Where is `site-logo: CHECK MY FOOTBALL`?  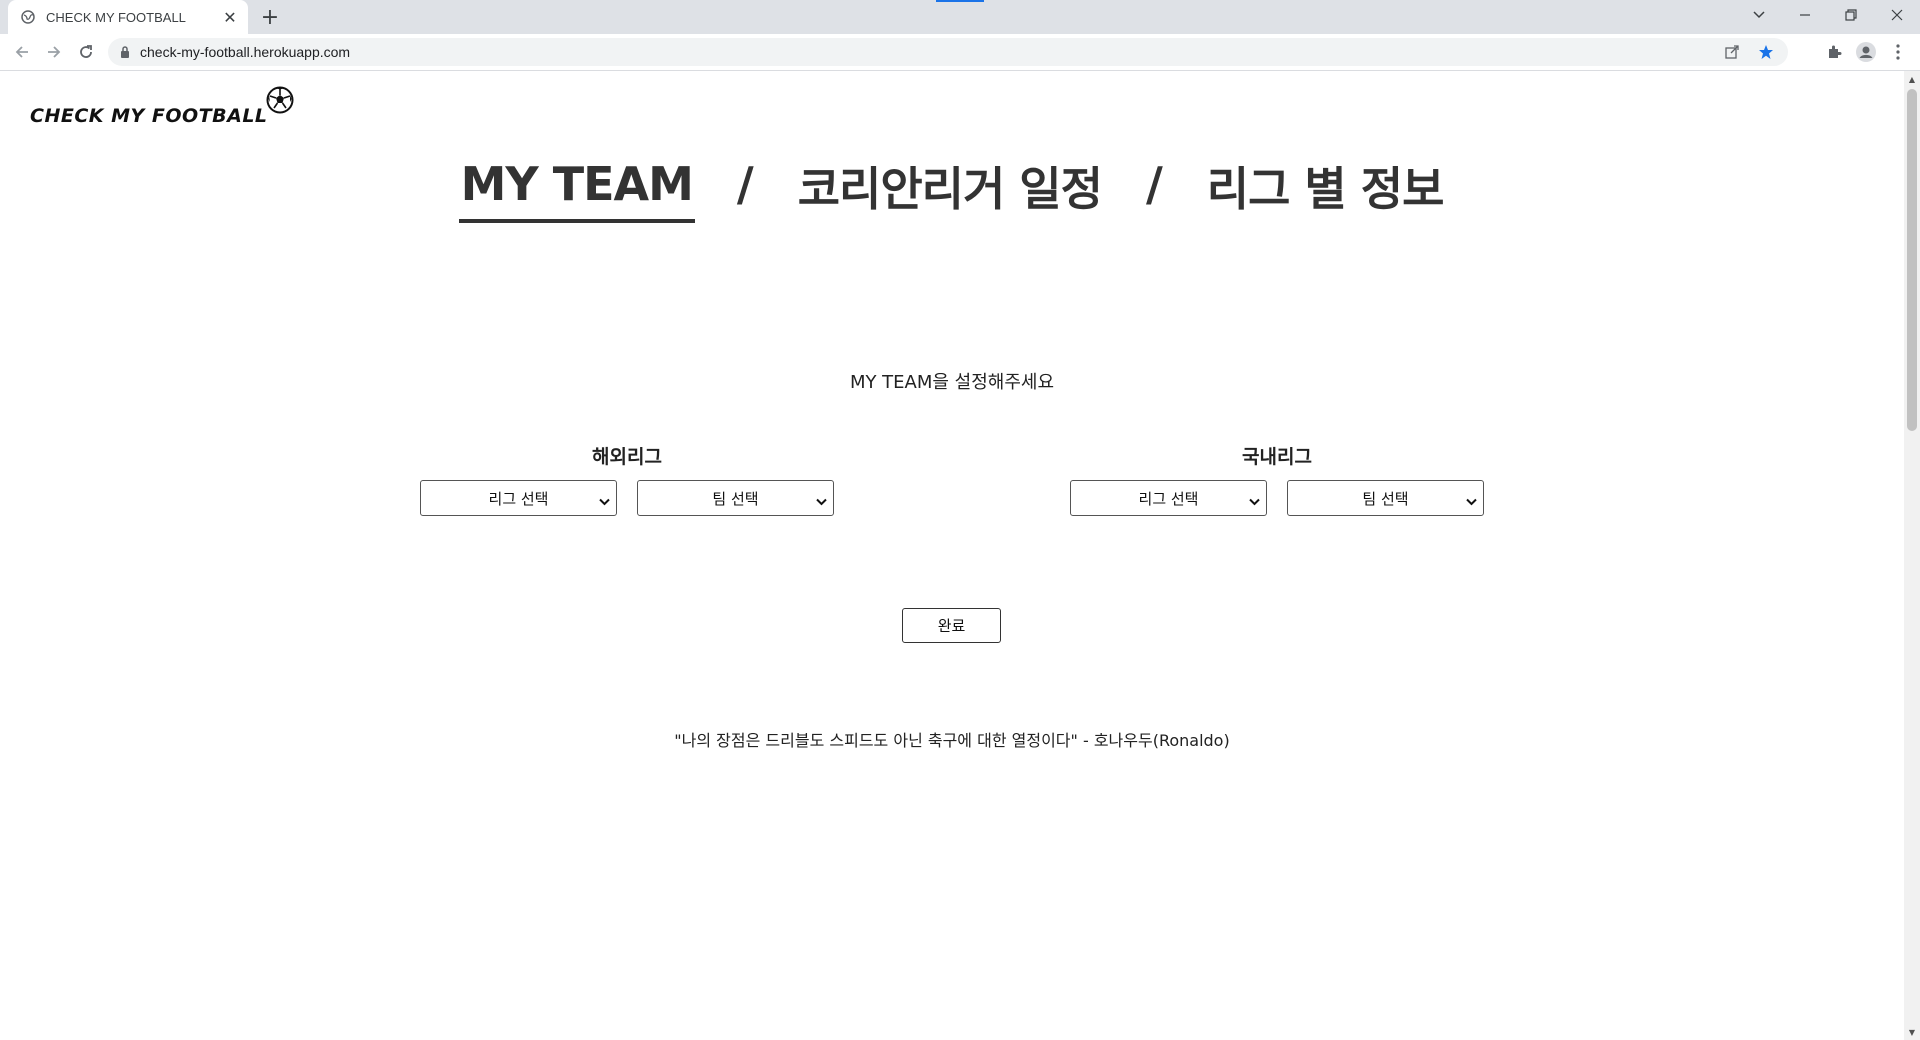
site-logo: CHECK MY FOOTBALL is located at coordinates (162, 108).